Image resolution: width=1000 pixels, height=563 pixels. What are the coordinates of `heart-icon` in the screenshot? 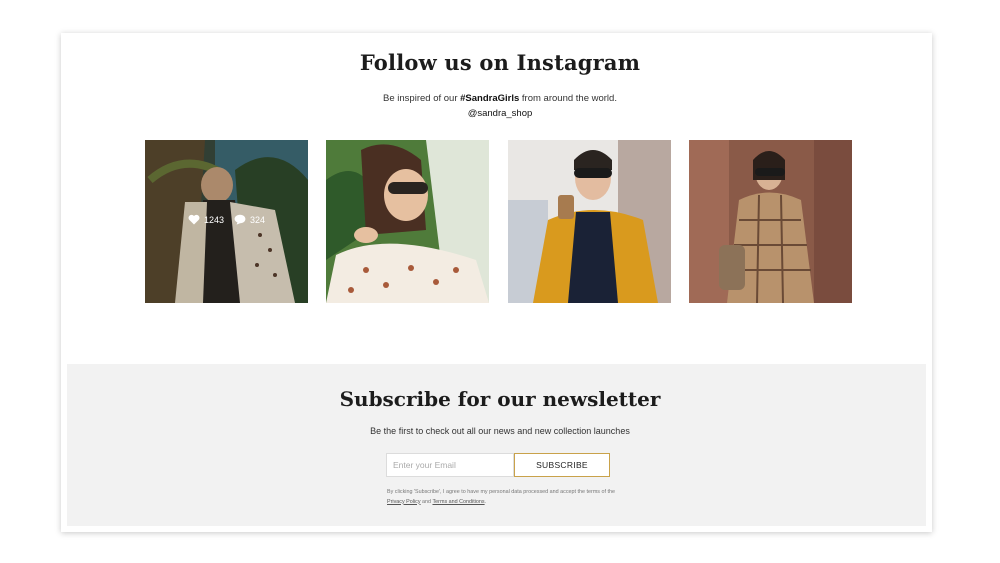 It's located at (194, 219).